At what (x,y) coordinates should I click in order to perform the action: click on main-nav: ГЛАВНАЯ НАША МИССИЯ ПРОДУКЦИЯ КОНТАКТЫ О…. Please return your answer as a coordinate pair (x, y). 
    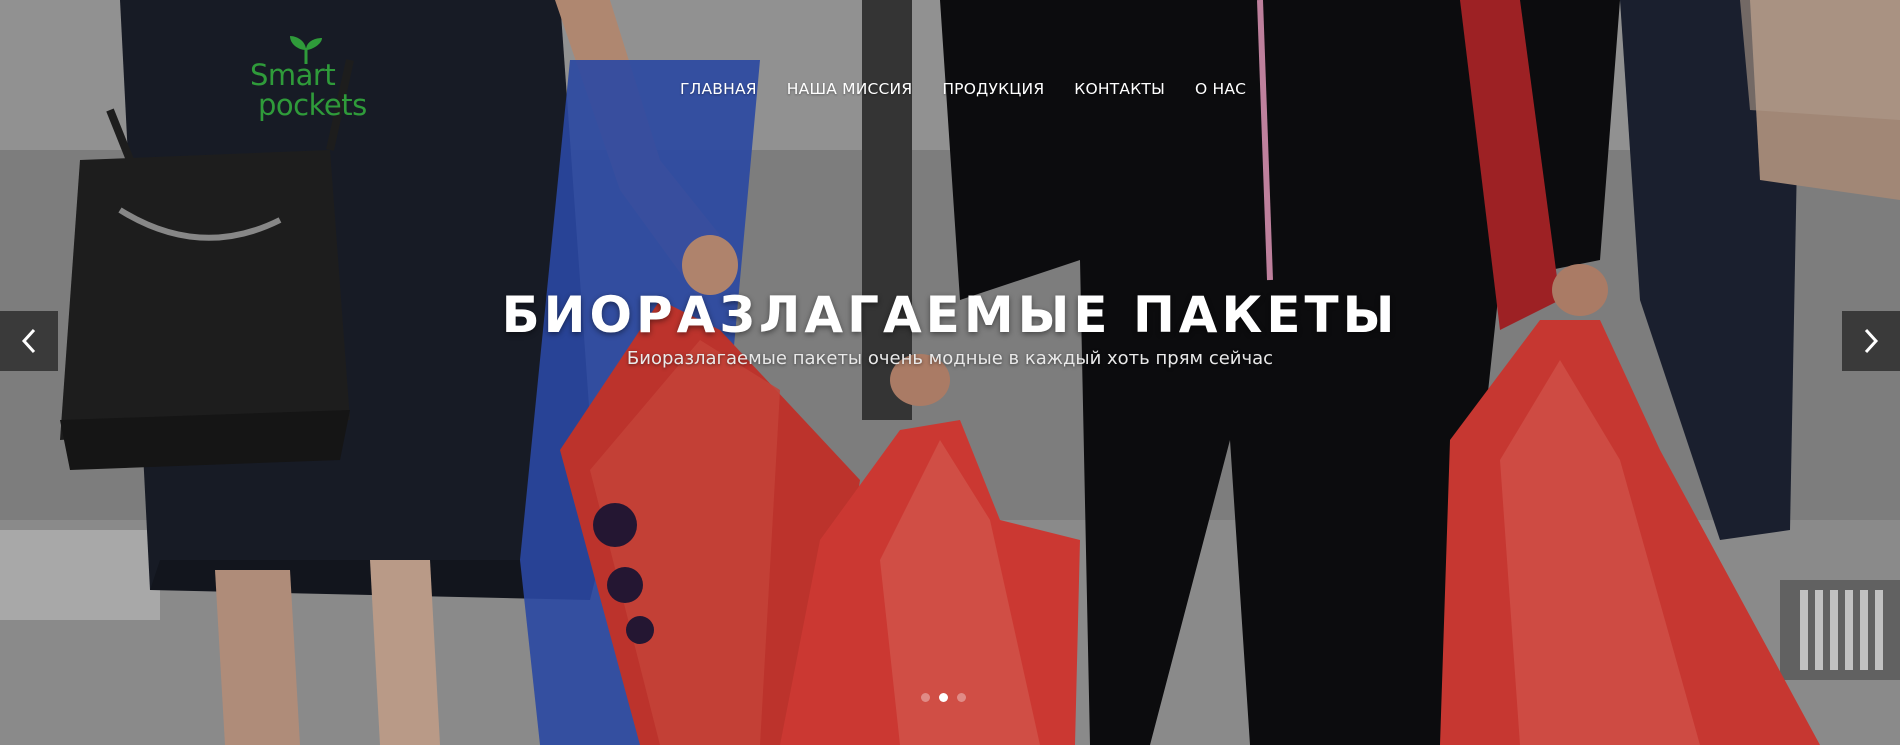
    Looking at the image, I should click on (963, 89).